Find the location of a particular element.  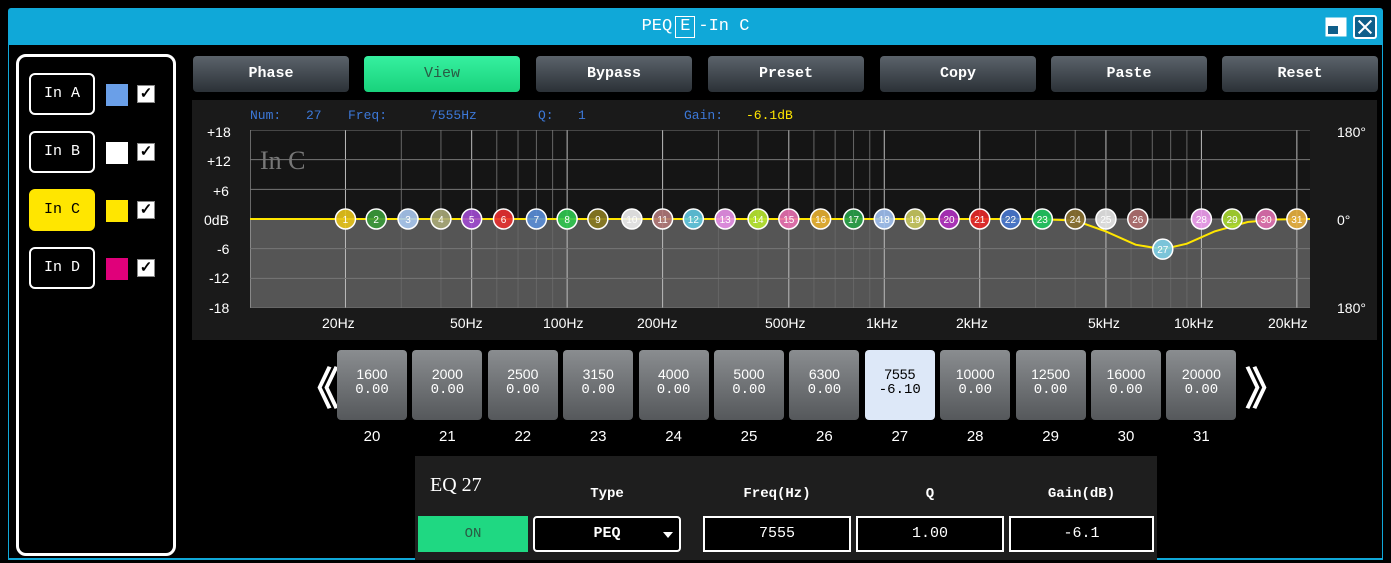

plot-fill-below-zero is located at coordinates (780, 263).